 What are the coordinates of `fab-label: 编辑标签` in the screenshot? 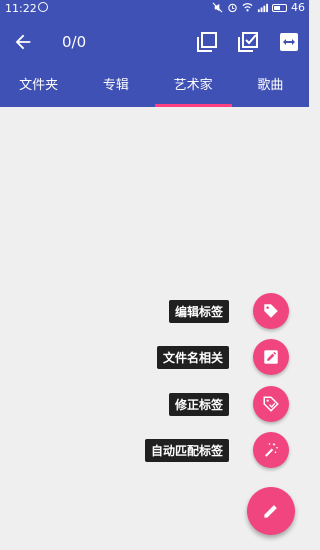 It's located at (198, 311).